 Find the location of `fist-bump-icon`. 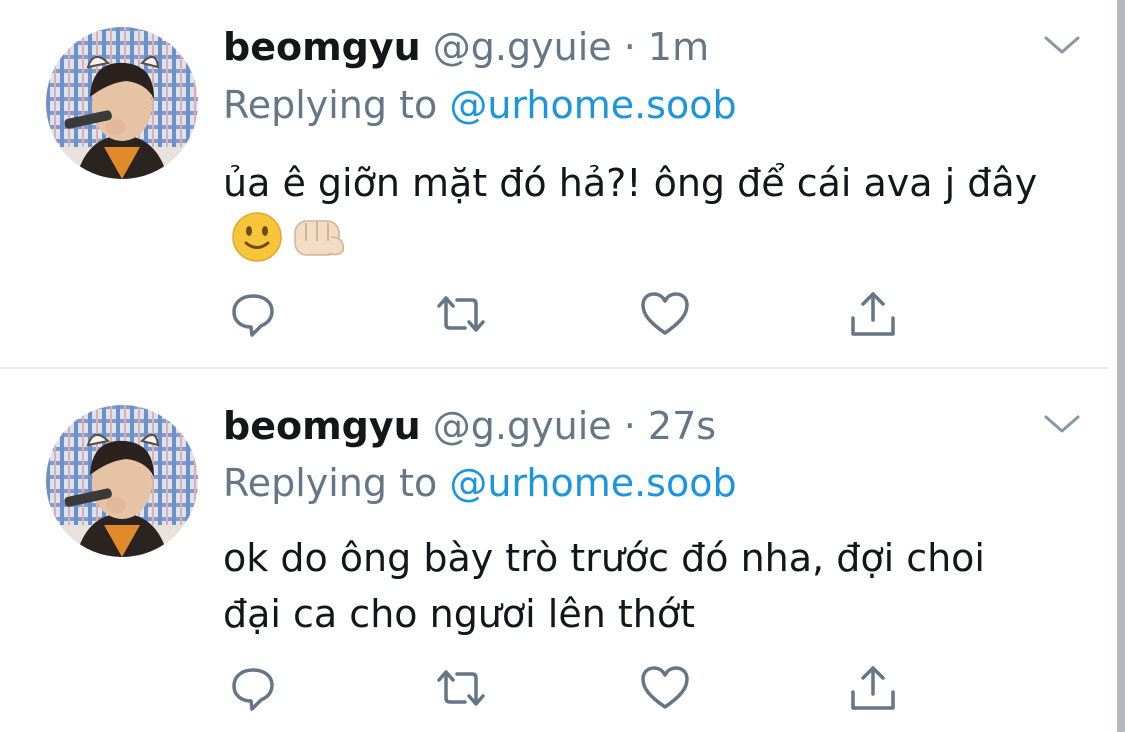

fist-bump-icon is located at coordinates (319, 244).